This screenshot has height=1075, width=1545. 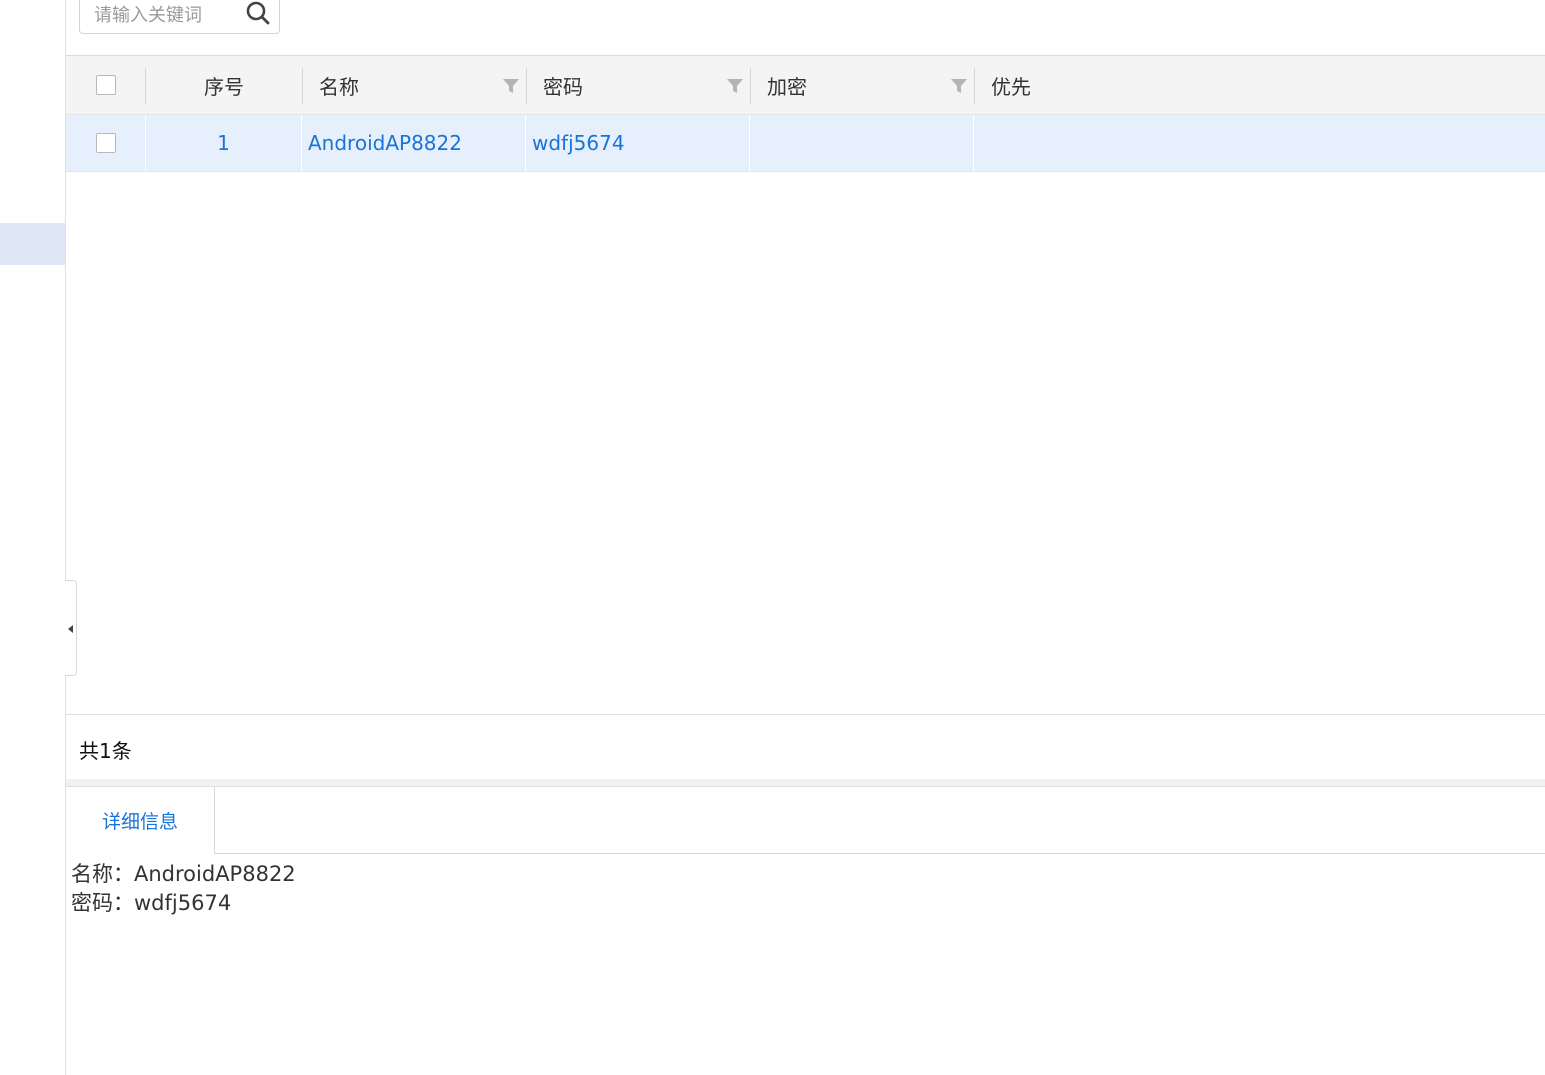 I want to click on search-input, so click(x=164, y=15).